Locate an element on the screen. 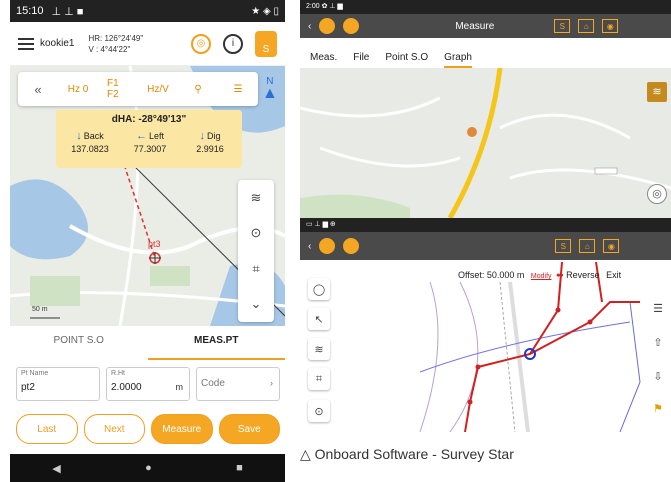 This screenshot has width=671, height=482. scale-bar-label: 50 m is located at coordinates (40, 309).